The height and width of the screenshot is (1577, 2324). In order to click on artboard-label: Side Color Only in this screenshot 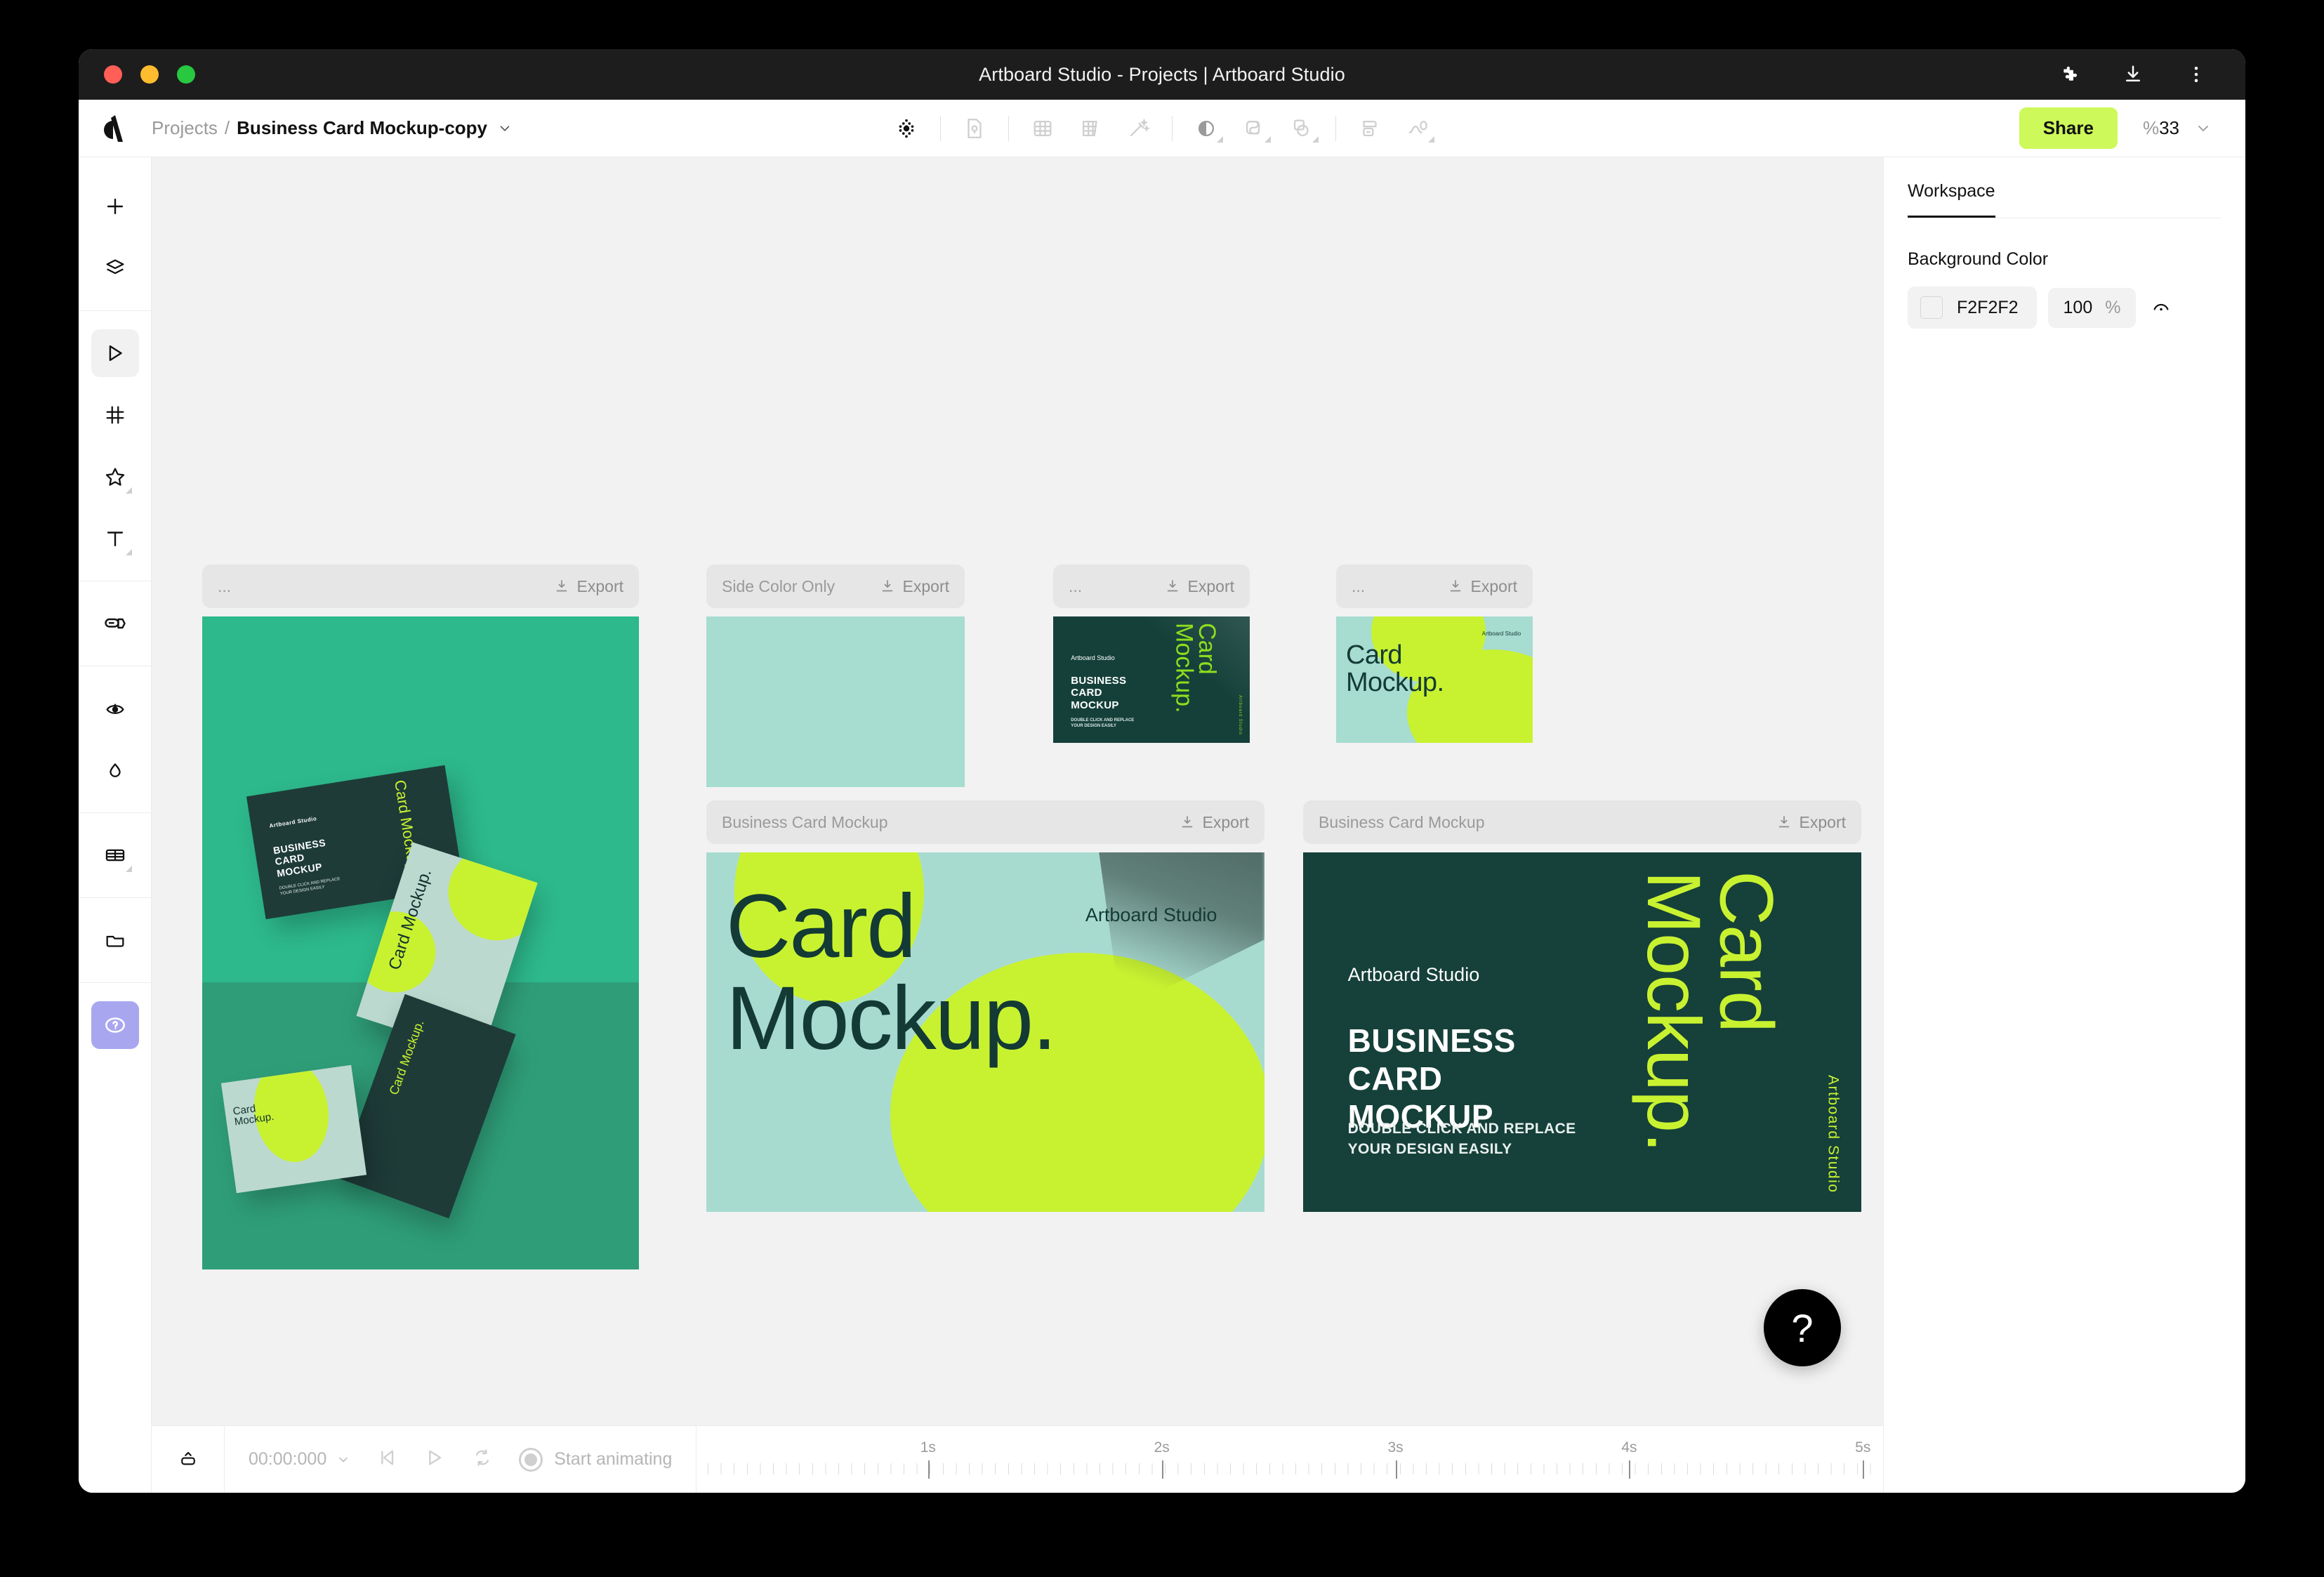, I will do `click(778, 586)`.